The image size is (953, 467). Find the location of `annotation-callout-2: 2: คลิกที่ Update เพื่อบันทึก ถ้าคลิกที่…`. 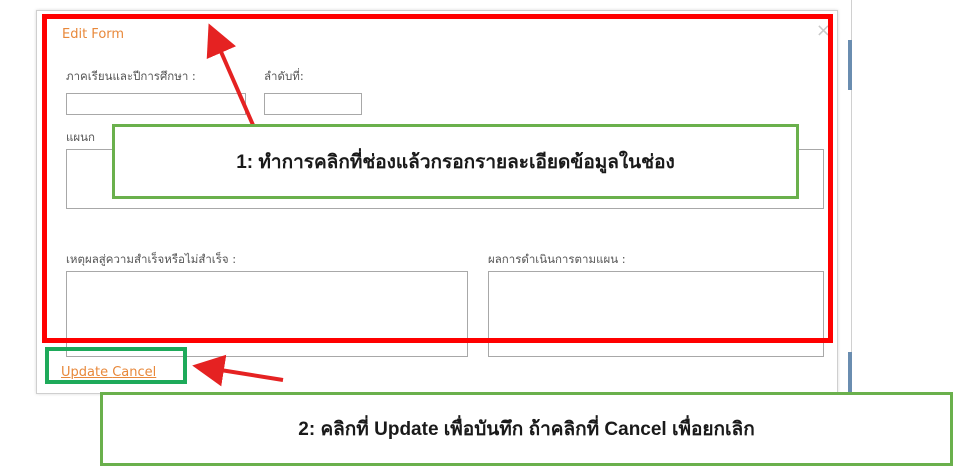

annotation-callout-2: 2: คลิกที่ Update เพื่อบันทึก ถ้าคลิกที่… is located at coordinates (526, 429).